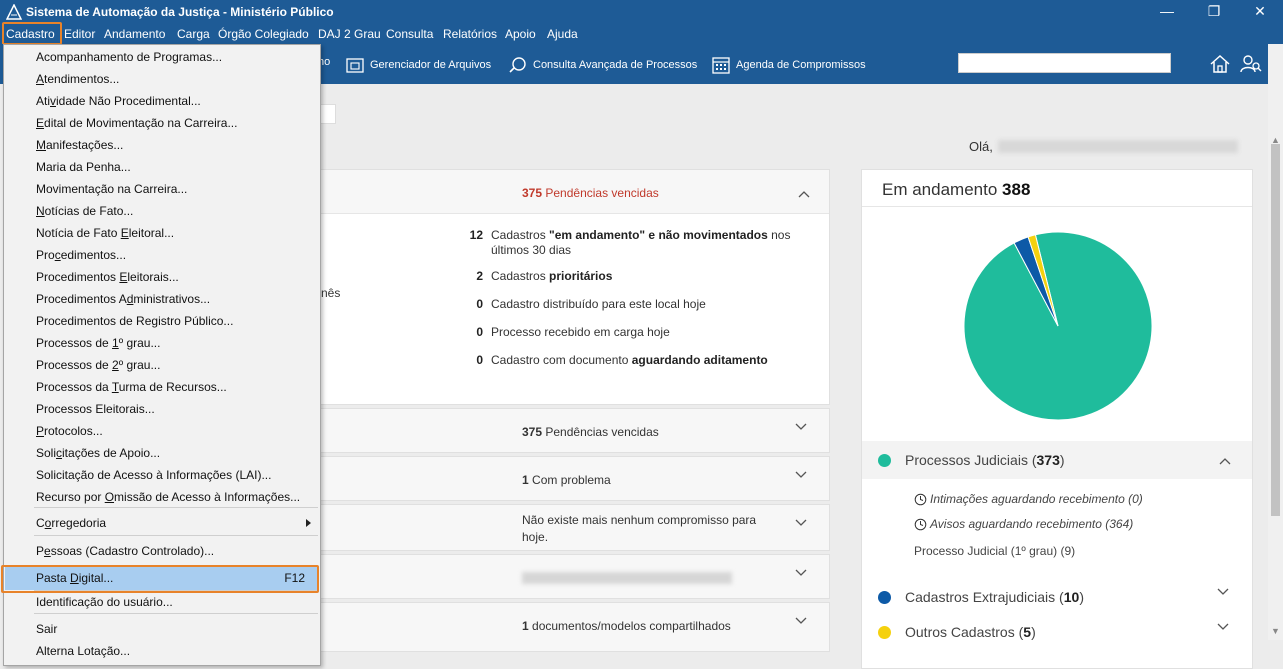 This screenshot has width=1283, height=669. I want to click on menu-daj-2-grau: DAJ 2 Grau, so click(349, 34).